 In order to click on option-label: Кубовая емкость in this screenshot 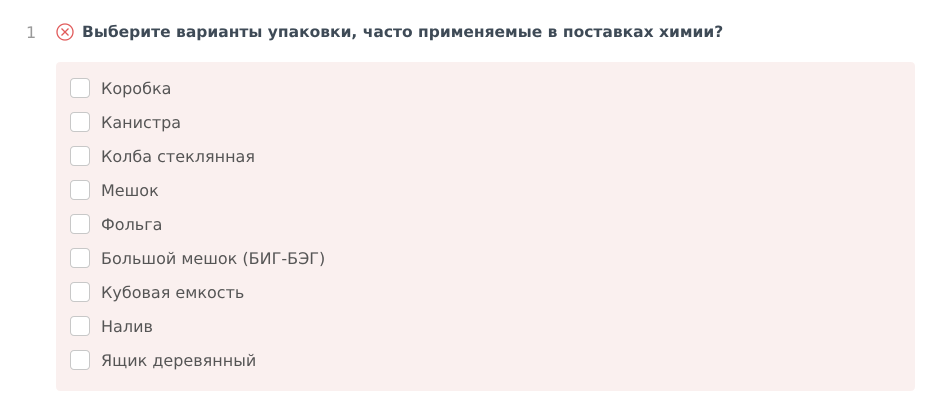, I will do `click(172, 292)`.